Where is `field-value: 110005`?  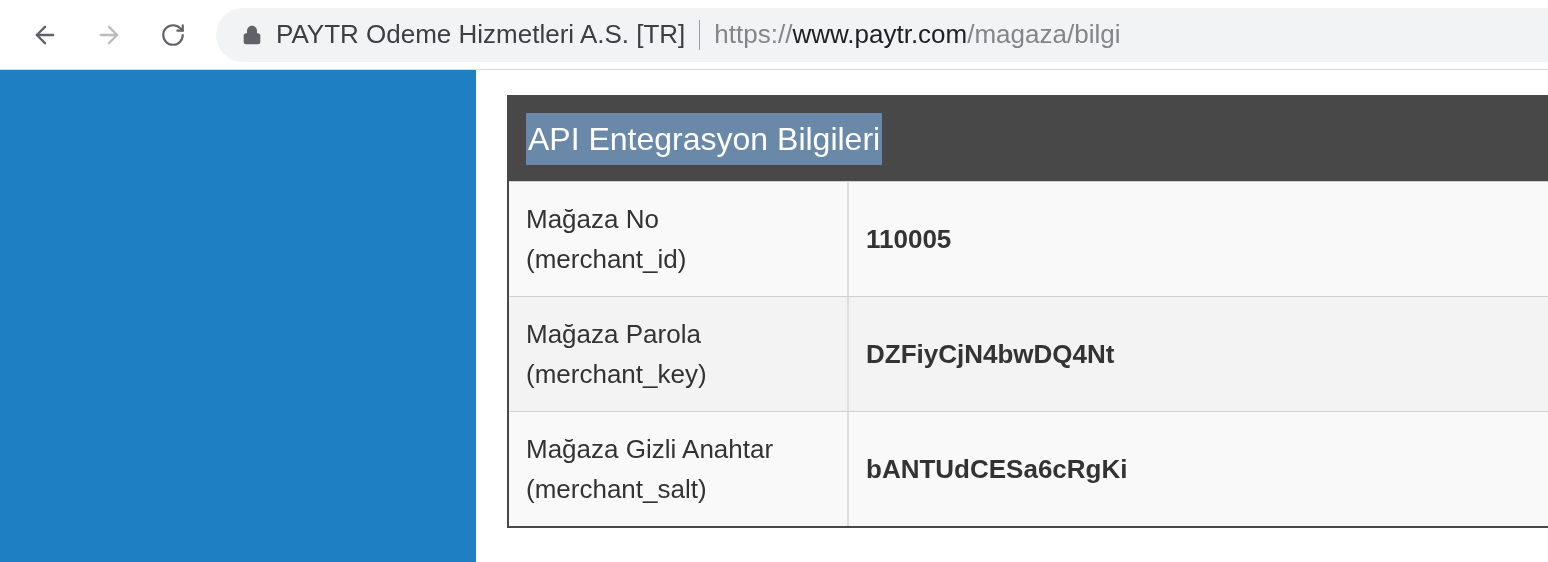 field-value: 110005 is located at coordinates (909, 239).